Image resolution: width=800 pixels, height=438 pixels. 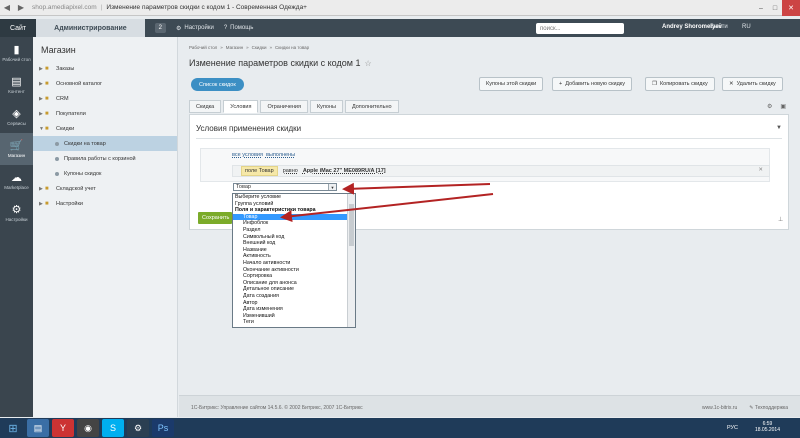 What do you see at coordinates (732, 428) in the screenshot?
I see `keyboard-language: РУС` at bounding box center [732, 428].